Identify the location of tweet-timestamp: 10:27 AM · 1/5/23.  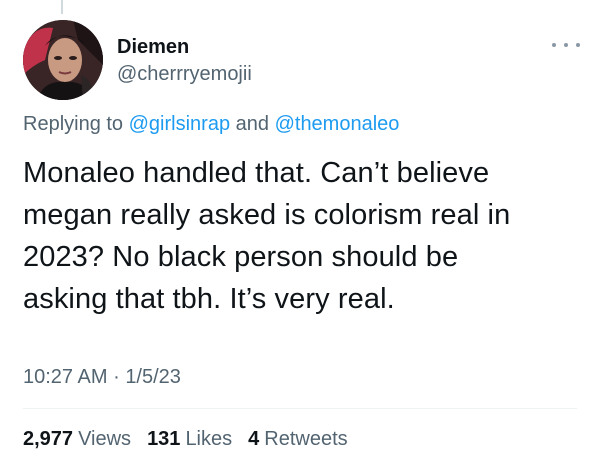
(102, 377).